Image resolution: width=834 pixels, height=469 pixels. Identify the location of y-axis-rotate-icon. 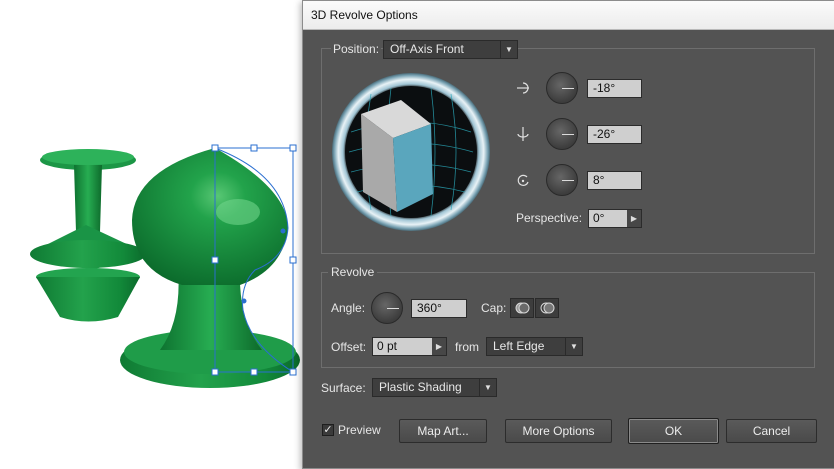
(523, 134).